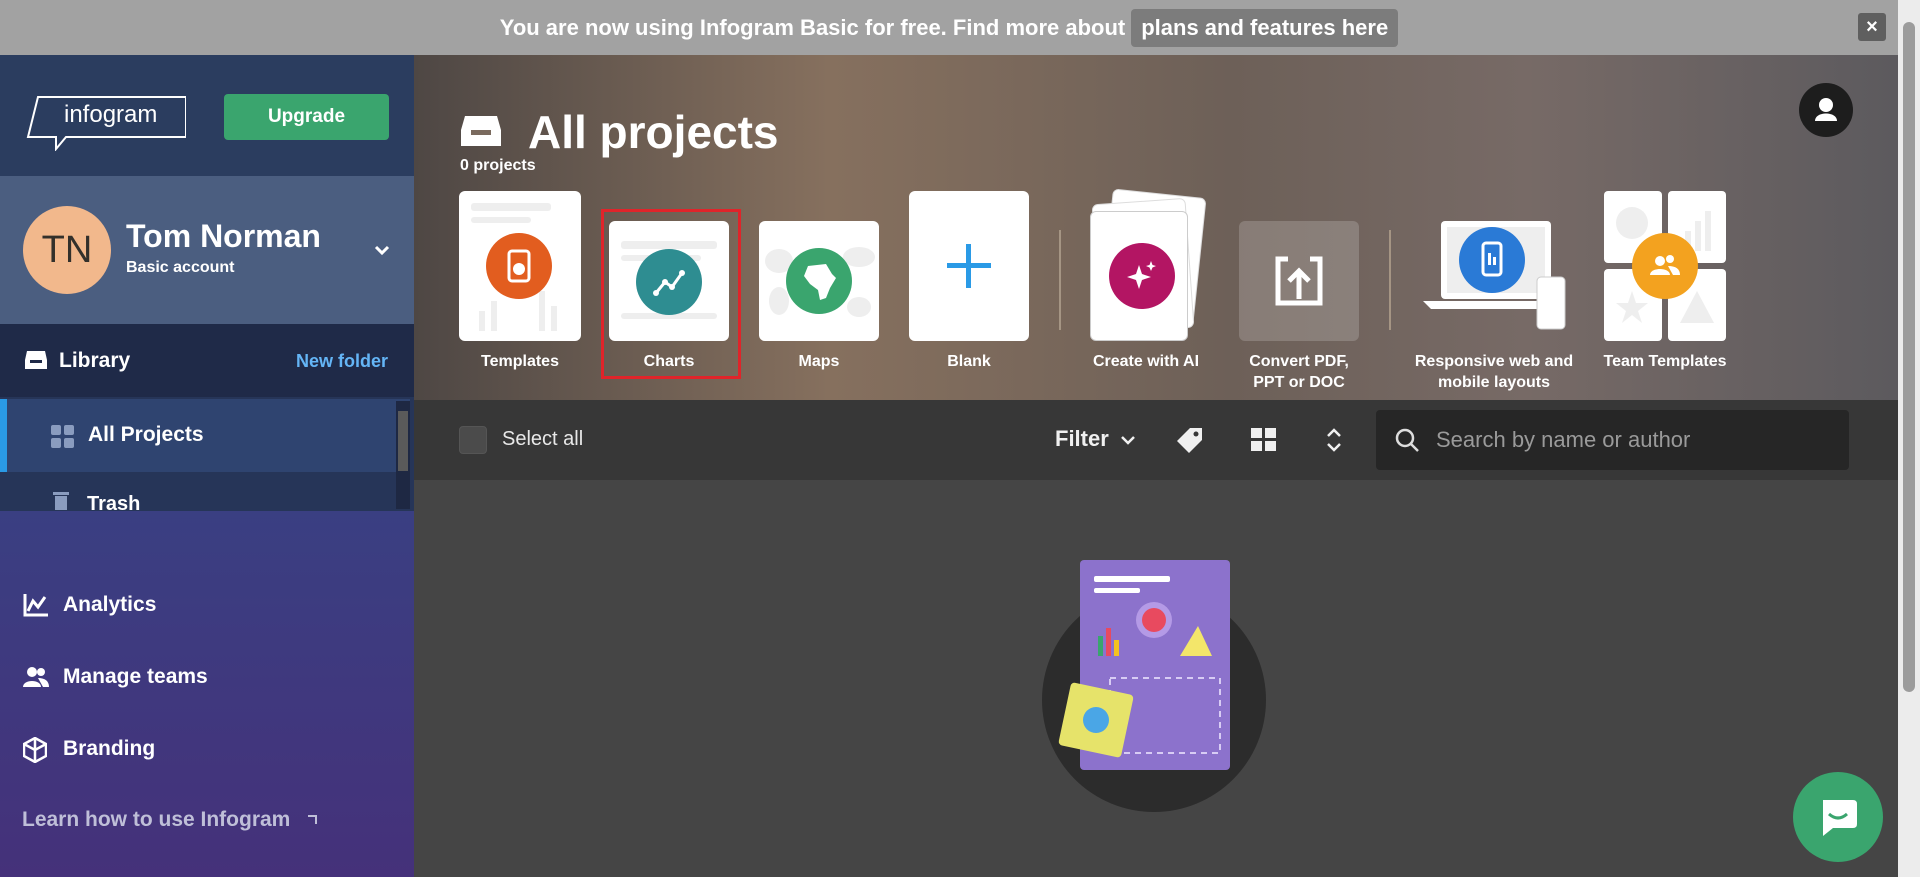 The width and height of the screenshot is (1920, 877). What do you see at coordinates (653, 132) in the screenshot?
I see `page-title: All projects` at bounding box center [653, 132].